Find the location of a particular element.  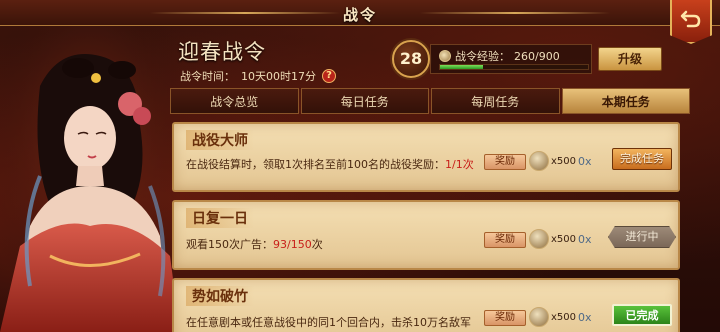

exp-label: 战令经验： is located at coordinates (482, 56).